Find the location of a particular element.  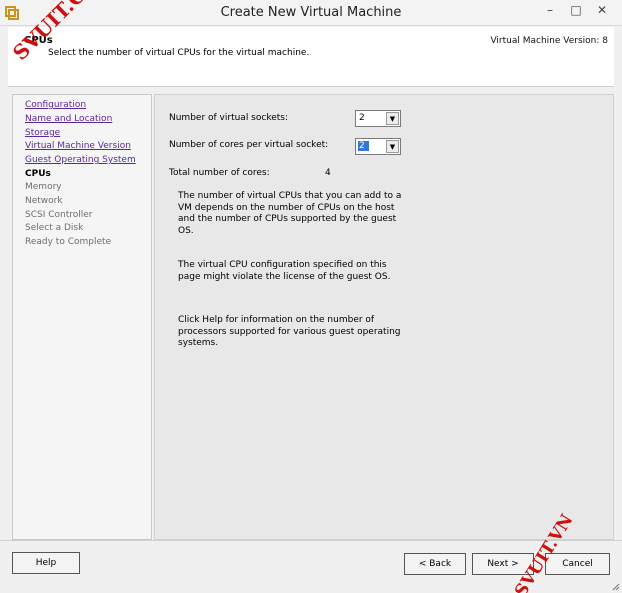

sockets-dropdown: 2 ▼ is located at coordinates (378, 118).